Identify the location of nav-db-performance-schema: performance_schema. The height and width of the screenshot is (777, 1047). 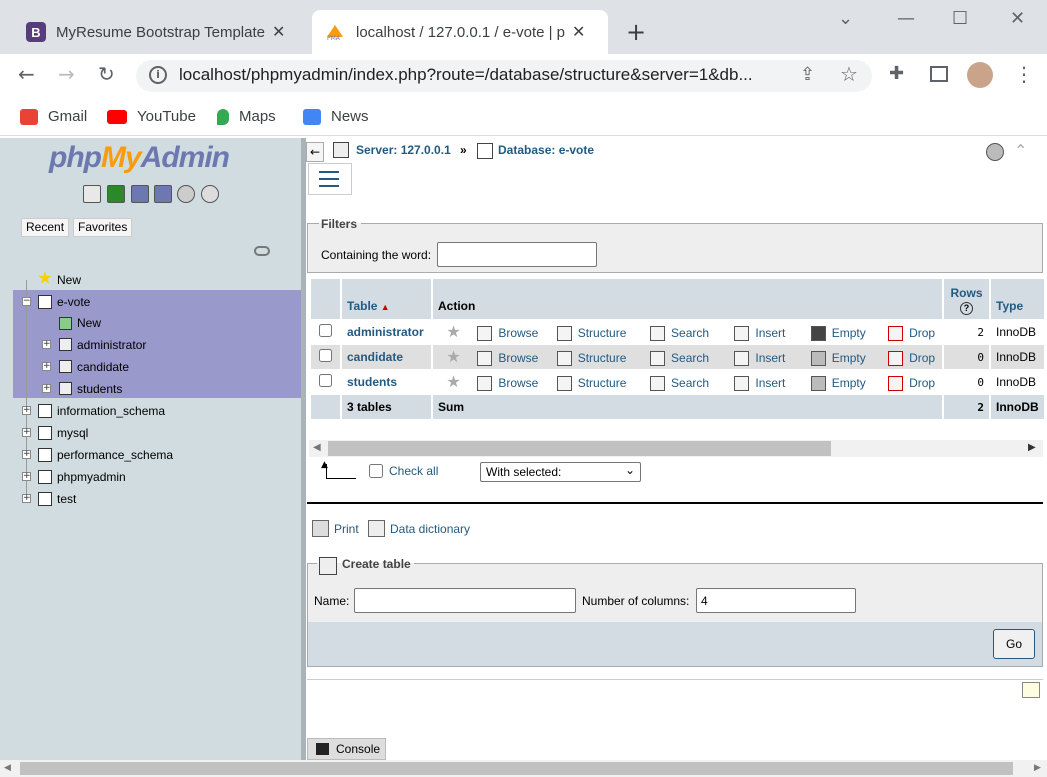
(115, 455).